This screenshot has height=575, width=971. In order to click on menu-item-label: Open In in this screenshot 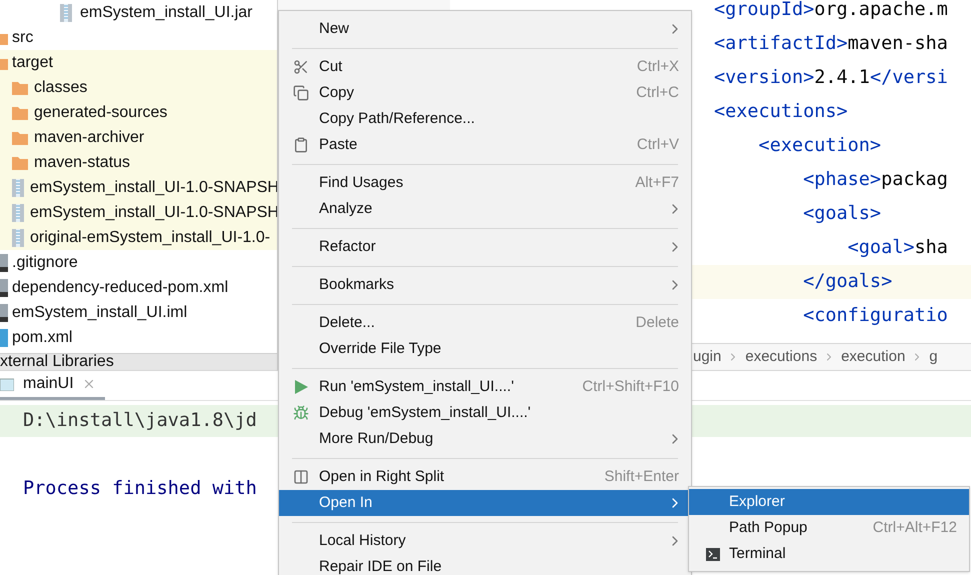, I will do `click(345, 502)`.